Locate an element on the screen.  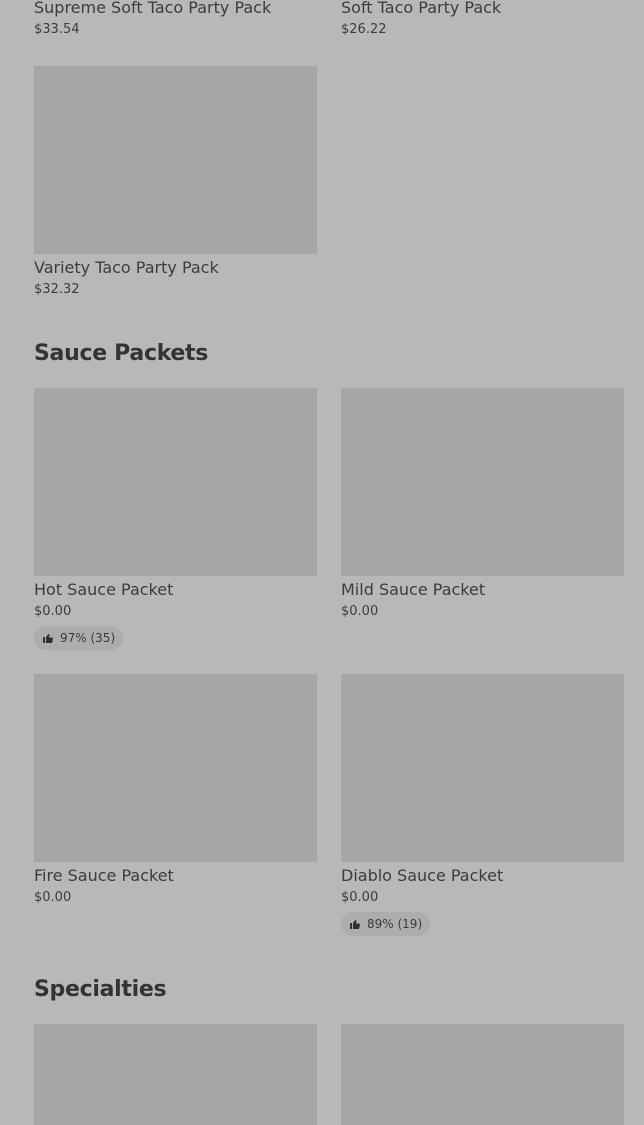
rating-badge: 89% (19) is located at coordinates (386, 924).